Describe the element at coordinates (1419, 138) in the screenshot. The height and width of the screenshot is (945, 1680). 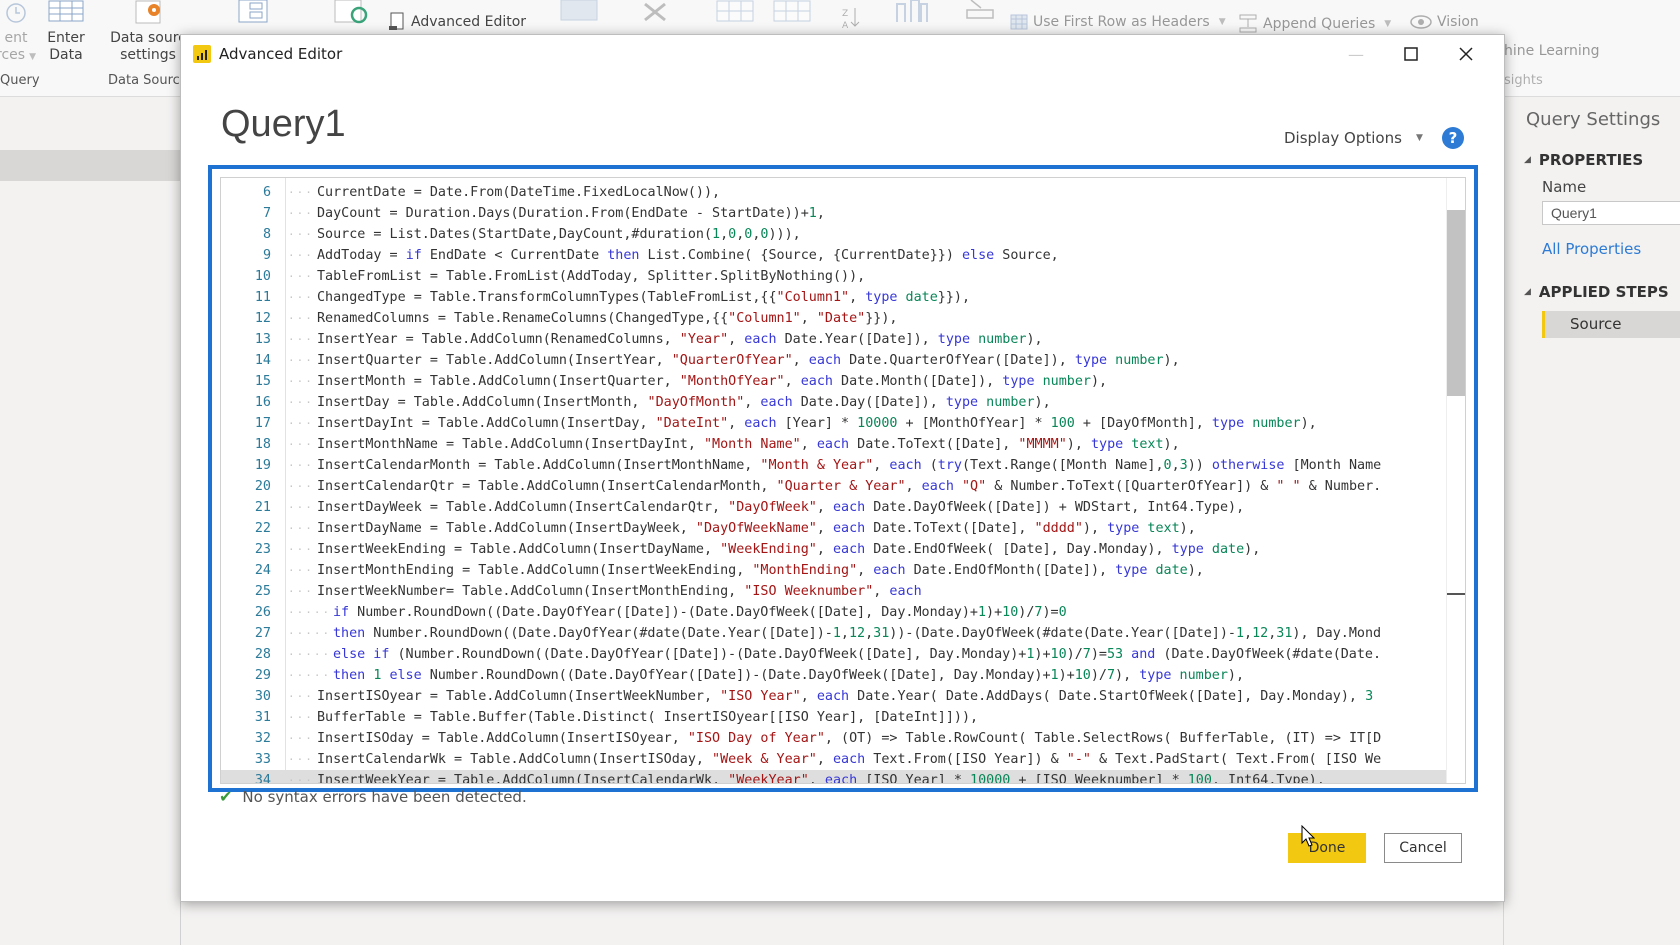
I see `chevron-down-icon: ▼` at that location.